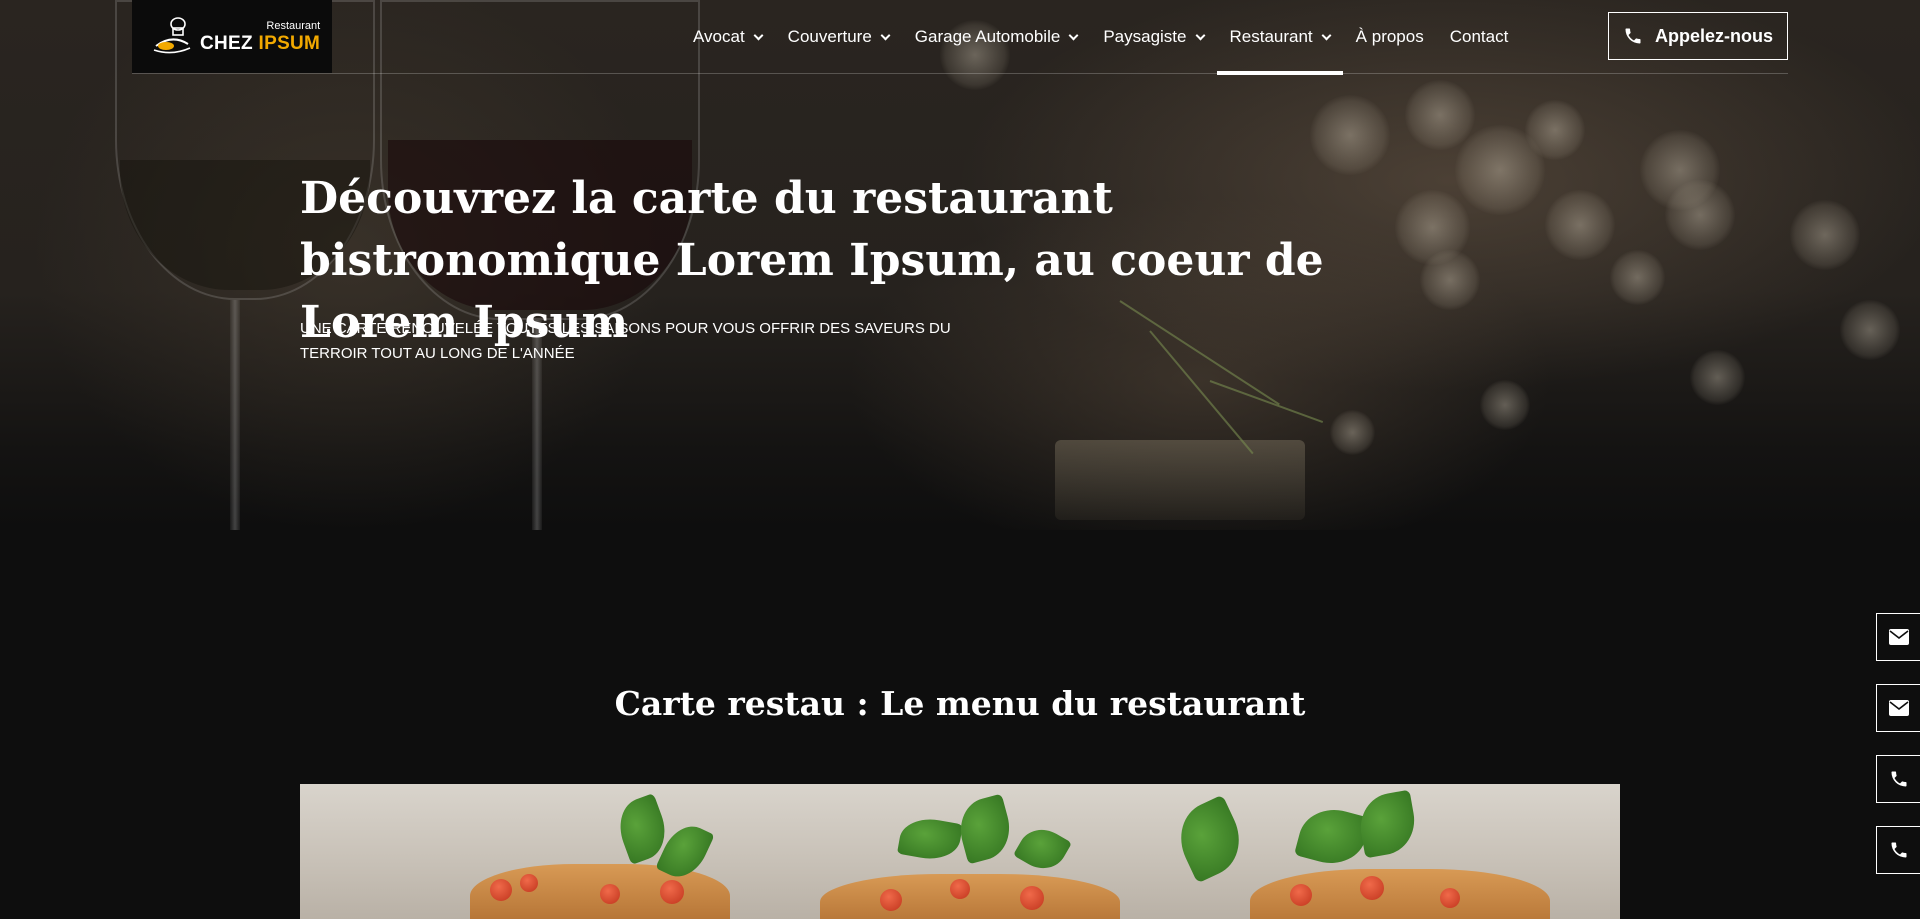 Image resolution: width=1920 pixels, height=919 pixels. I want to click on menu-item-garage-automobile: Garage Automobile, so click(996, 37).